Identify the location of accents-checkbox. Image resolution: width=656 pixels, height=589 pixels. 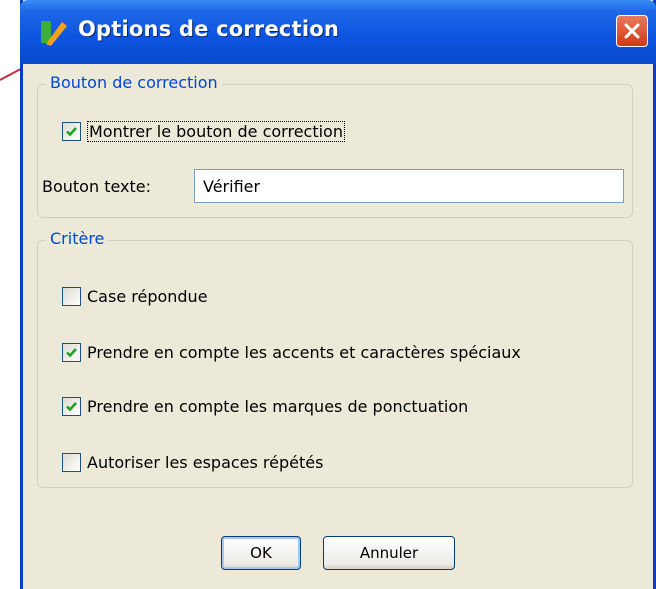
(71, 352).